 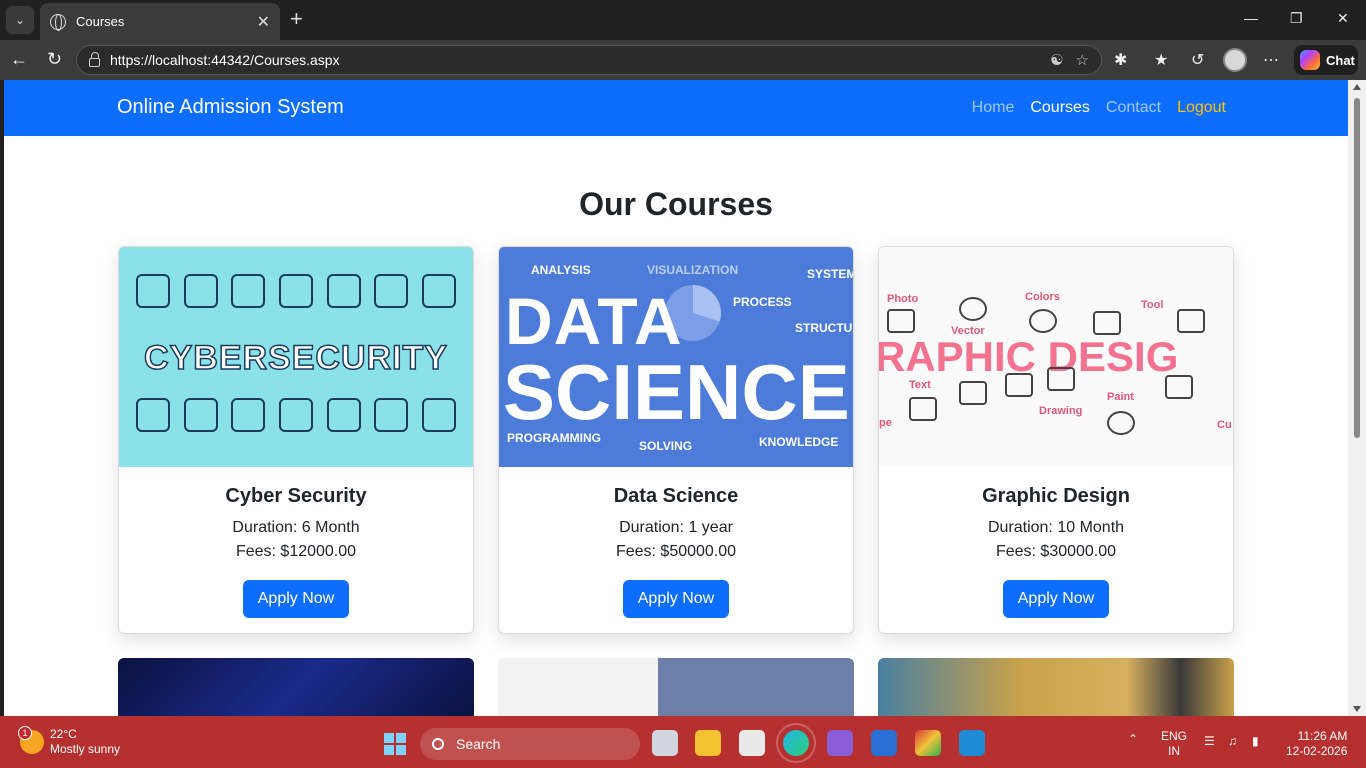 I want to click on image-tag: Text, so click(x=920, y=385).